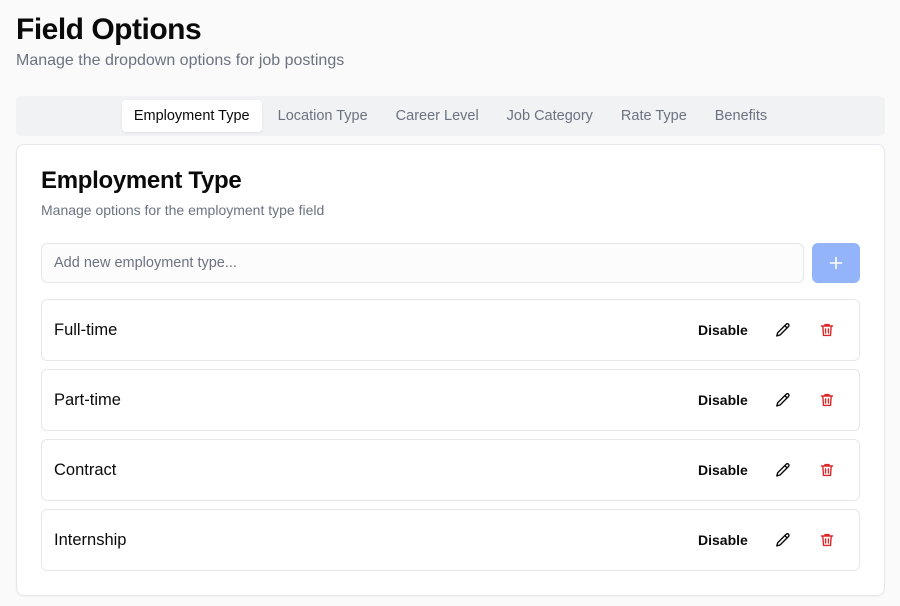 This screenshot has width=900, height=606. What do you see at coordinates (450, 400) in the screenshot?
I see `option-row: Part-time Disable` at bounding box center [450, 400].